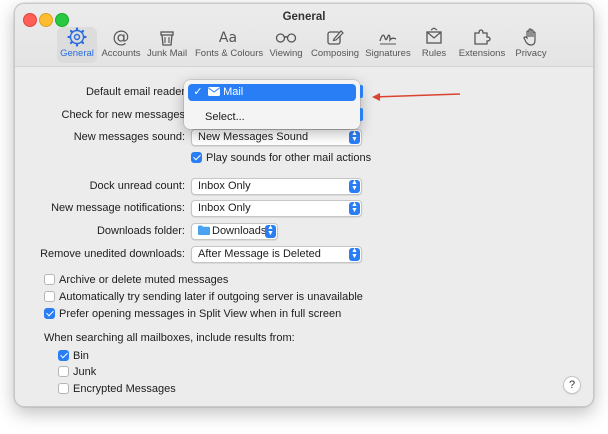  I want to click on tab-privacy: Privacy, so click(531, 45).